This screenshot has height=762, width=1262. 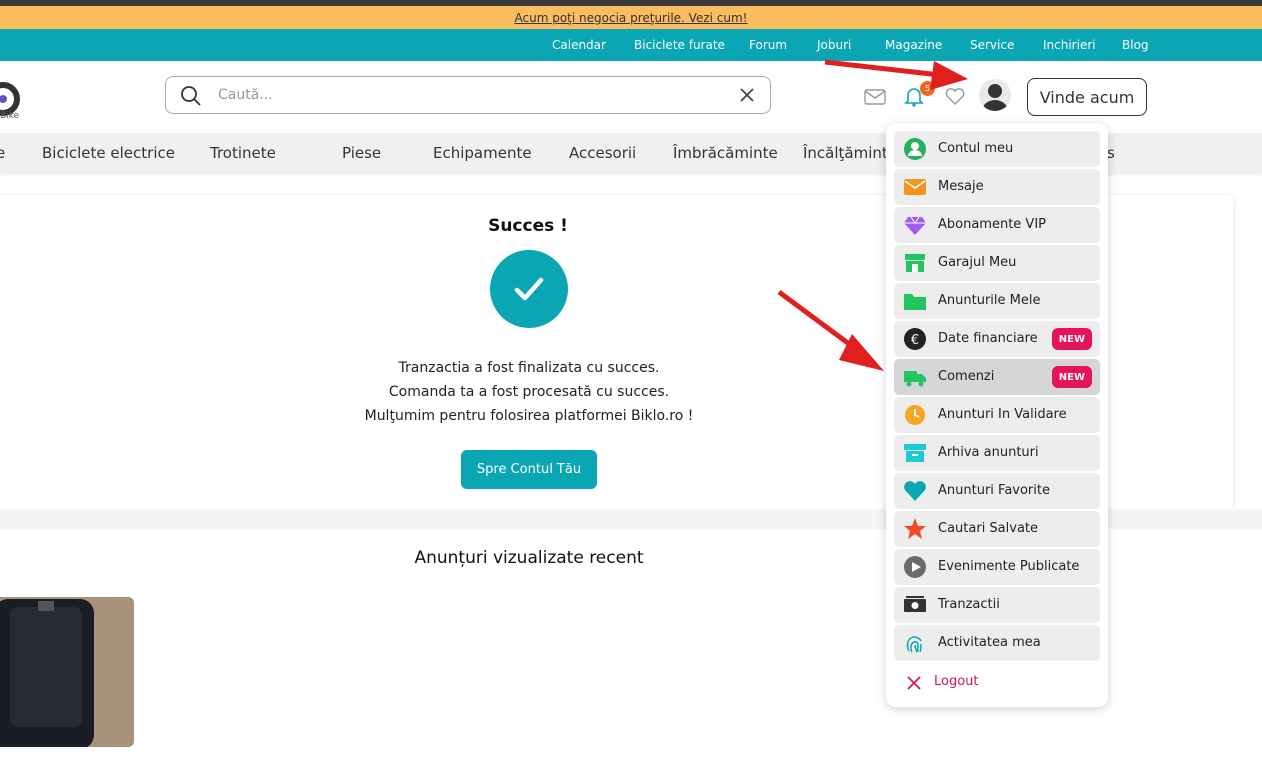 What do you see at coordinates (988, 528) in the screenshot?
I see `menu-item-label: Cautari Salvate` at bounding box center [988, 528].